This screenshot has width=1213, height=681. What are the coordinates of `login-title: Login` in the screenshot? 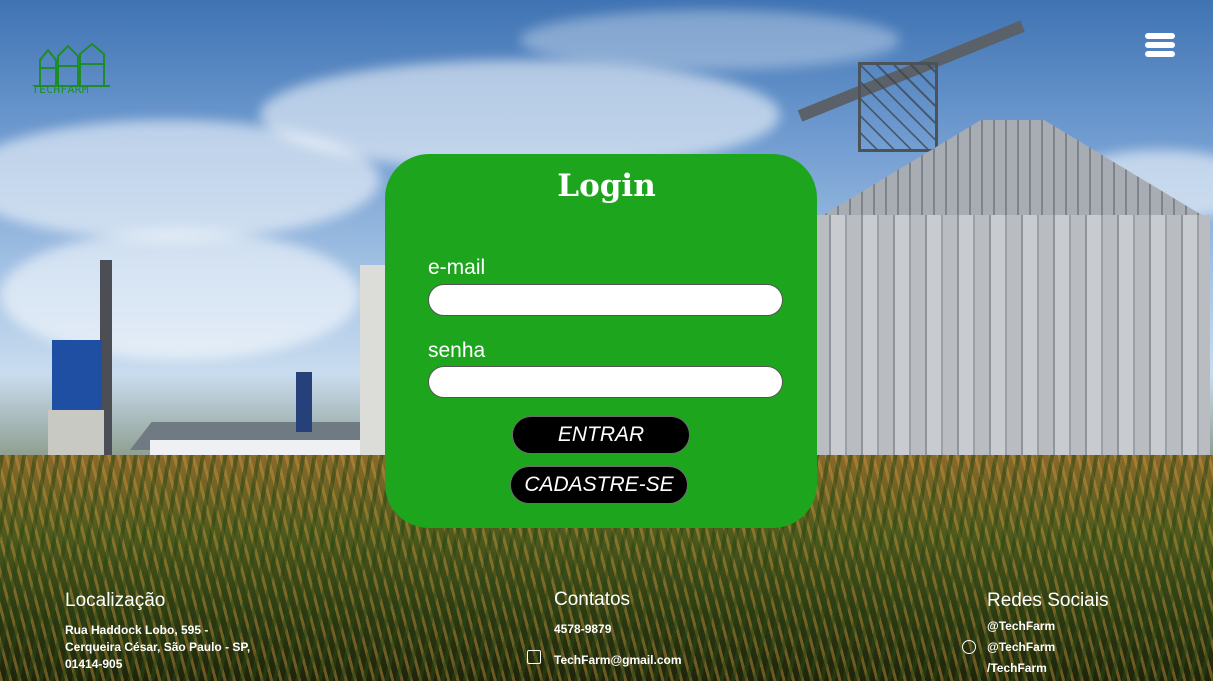 It's located at (606, 186).